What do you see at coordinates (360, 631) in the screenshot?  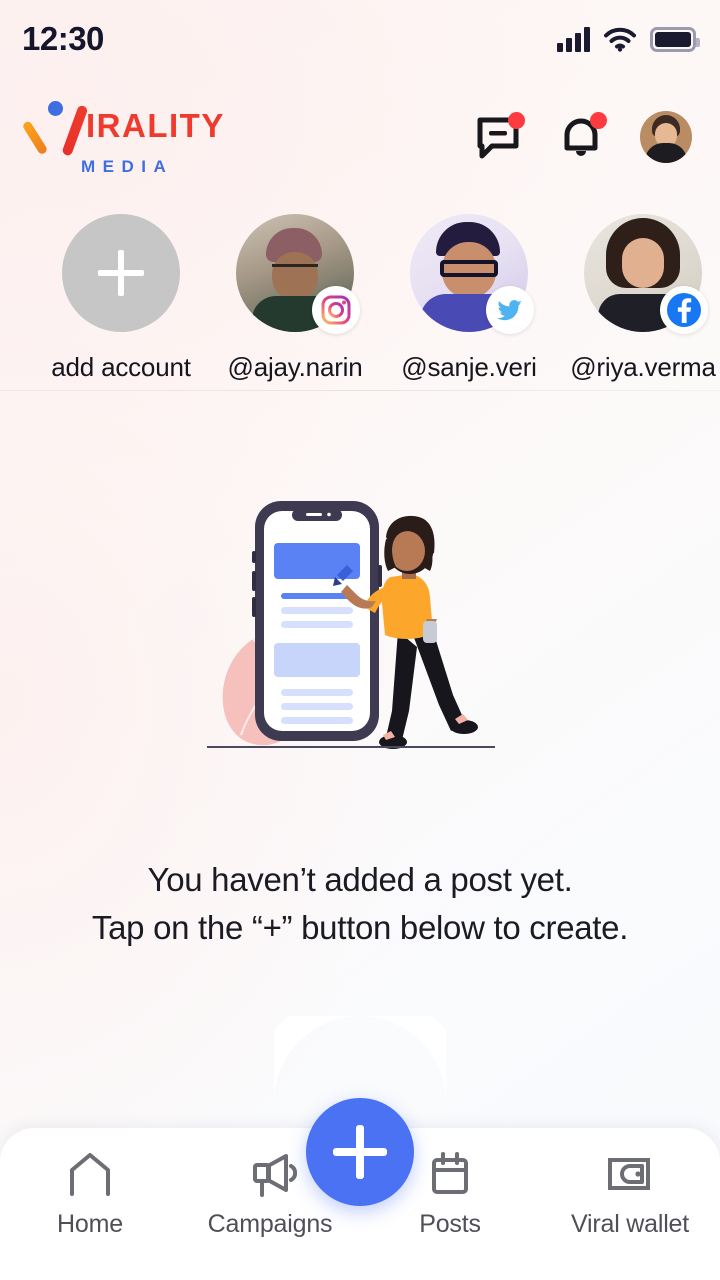 I see `woman-with-phone-illustration` at bounding box center [360, 631].